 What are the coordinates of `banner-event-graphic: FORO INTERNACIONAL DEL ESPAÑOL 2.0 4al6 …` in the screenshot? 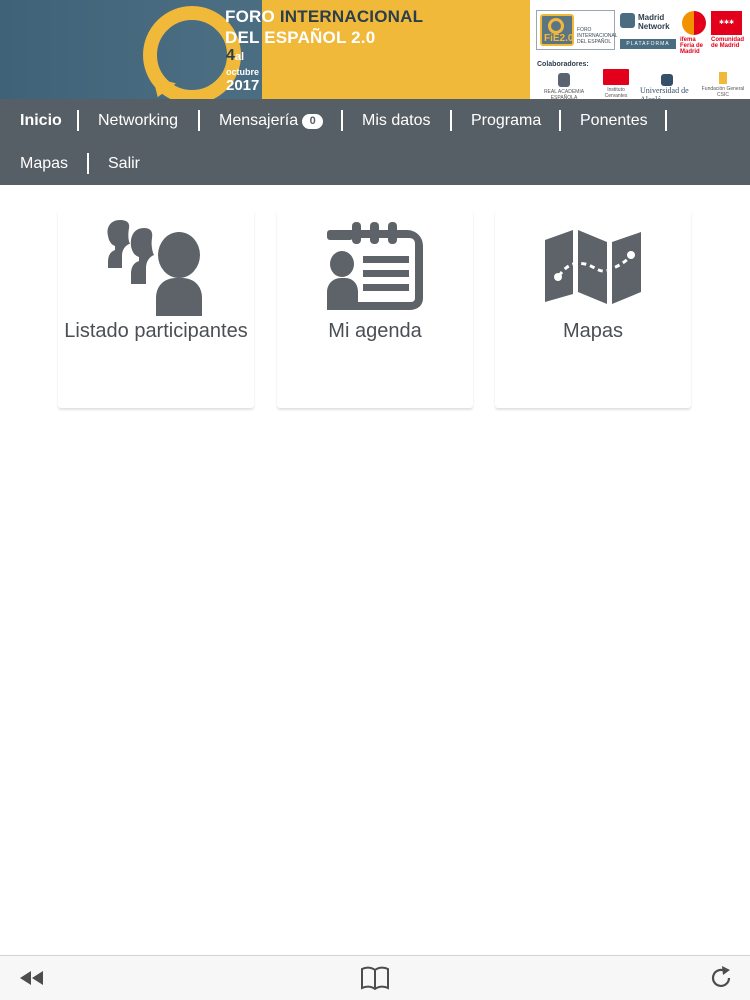 It's located at (265, 49).